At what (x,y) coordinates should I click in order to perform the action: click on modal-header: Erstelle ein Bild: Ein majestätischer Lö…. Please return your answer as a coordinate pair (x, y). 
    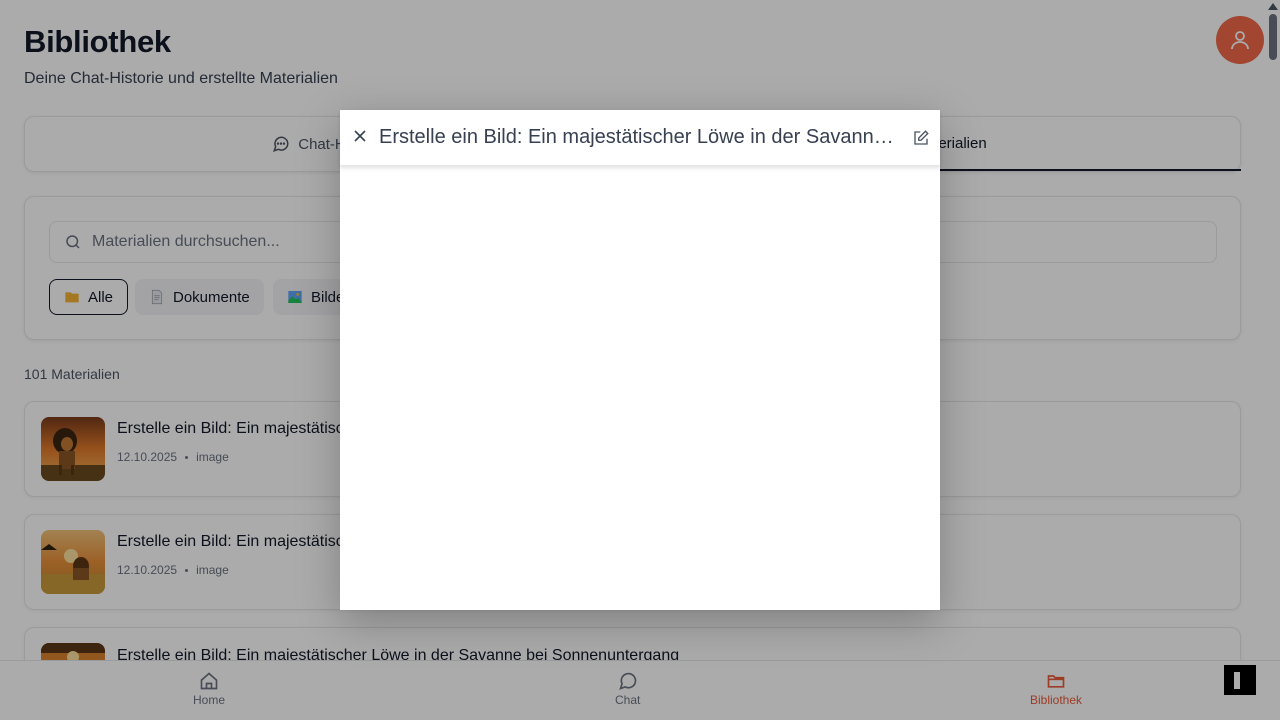
    Looking at the image, I should click on (640, 138).